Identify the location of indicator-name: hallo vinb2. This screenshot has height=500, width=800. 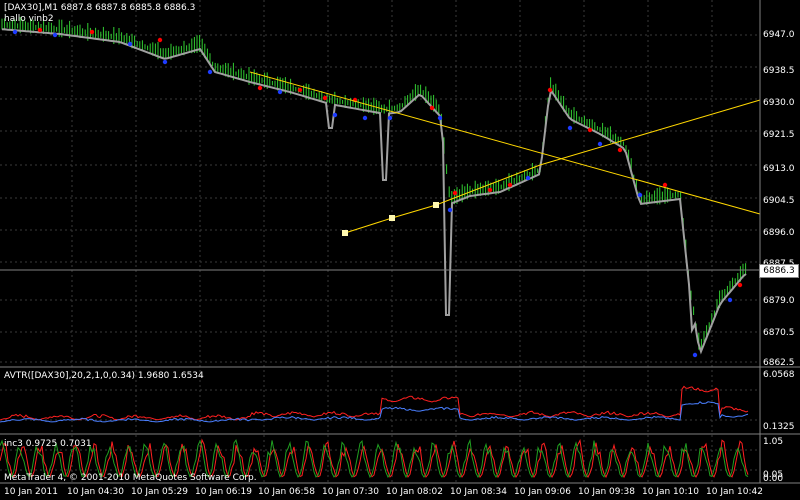
(29, 19).